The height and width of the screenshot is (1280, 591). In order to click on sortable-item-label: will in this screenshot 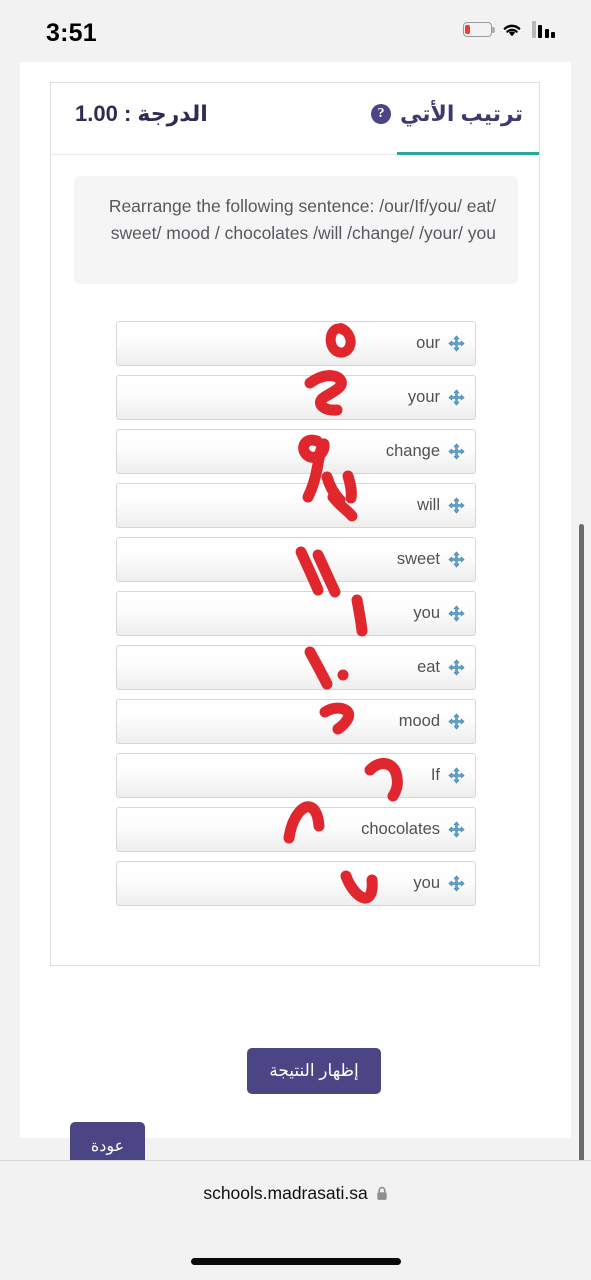, I will do `click(428, 505)`.